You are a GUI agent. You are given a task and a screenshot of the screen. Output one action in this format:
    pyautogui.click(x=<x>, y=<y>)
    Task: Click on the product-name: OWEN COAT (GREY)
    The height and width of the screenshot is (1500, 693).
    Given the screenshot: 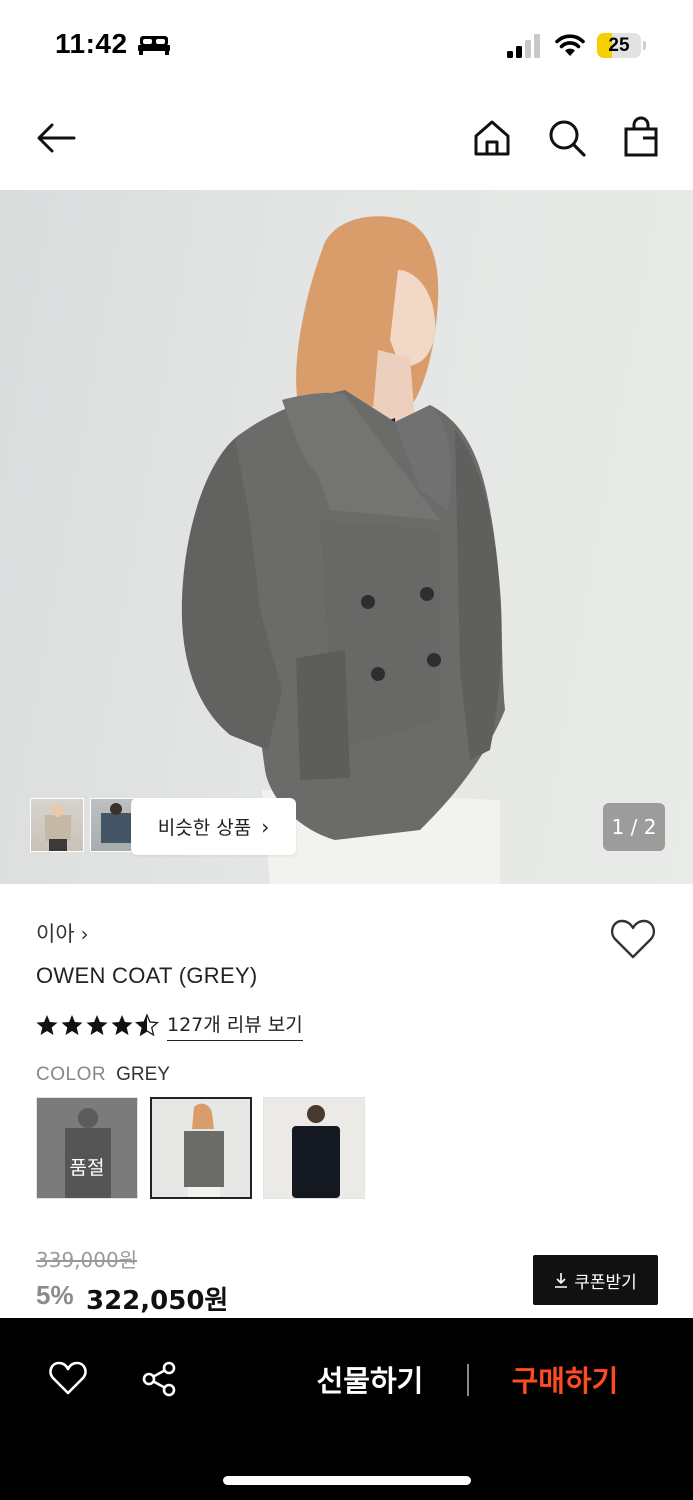 What is the action you would take?
    pyautogui.click(x=147, y=975)
    